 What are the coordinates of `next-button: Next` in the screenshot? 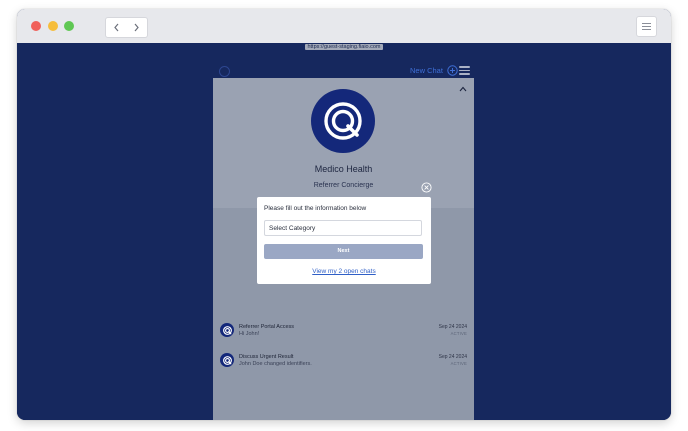 It's located at (343, 251).